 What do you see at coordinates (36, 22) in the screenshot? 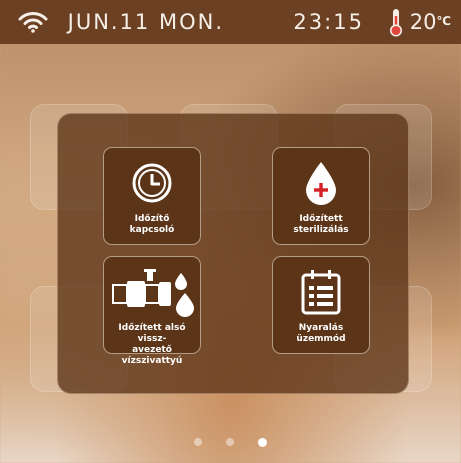
I see `wifi-icon` at bounding box center [36, 22].